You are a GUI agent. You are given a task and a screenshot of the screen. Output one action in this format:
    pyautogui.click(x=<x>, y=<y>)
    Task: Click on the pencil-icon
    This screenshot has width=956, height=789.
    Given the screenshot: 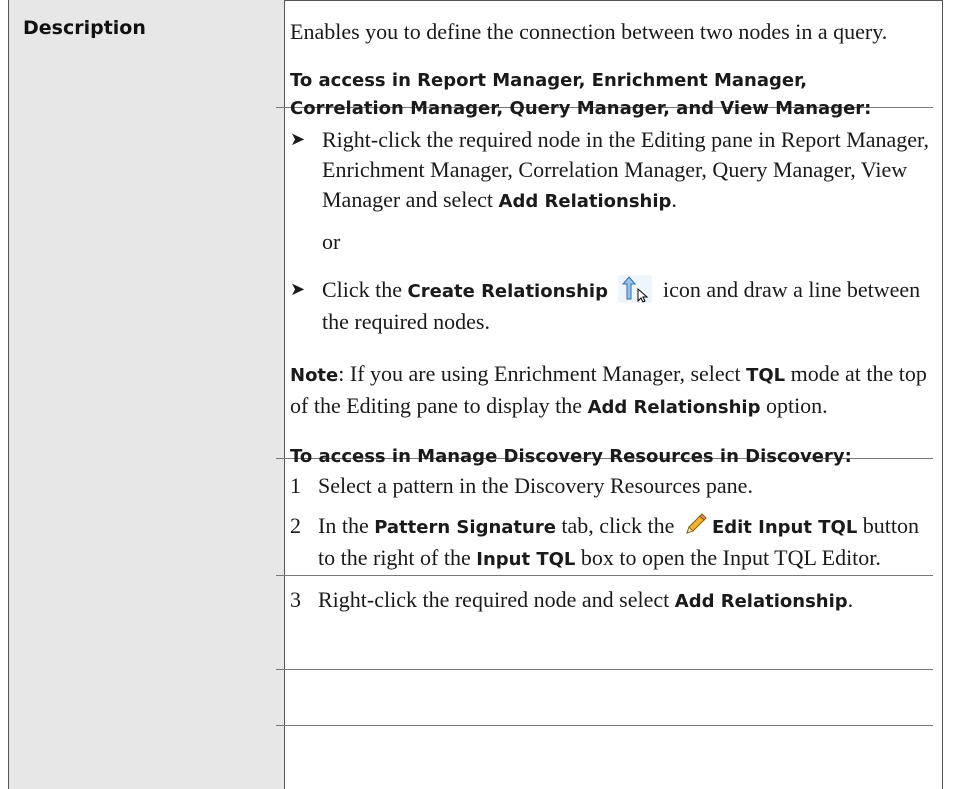 What is the action you would take?
    pyautogui.click(x=695, y=525)
    